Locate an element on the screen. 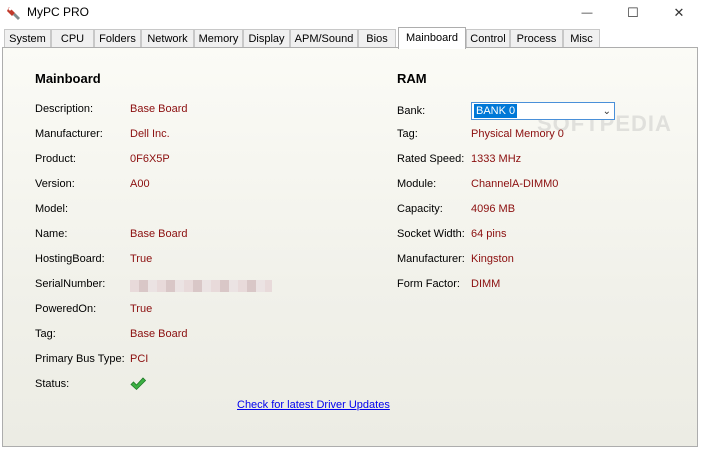 The height and width of the screenshot is (451, 702). tab-cpu: CPU is located at coordinates (72, 38).